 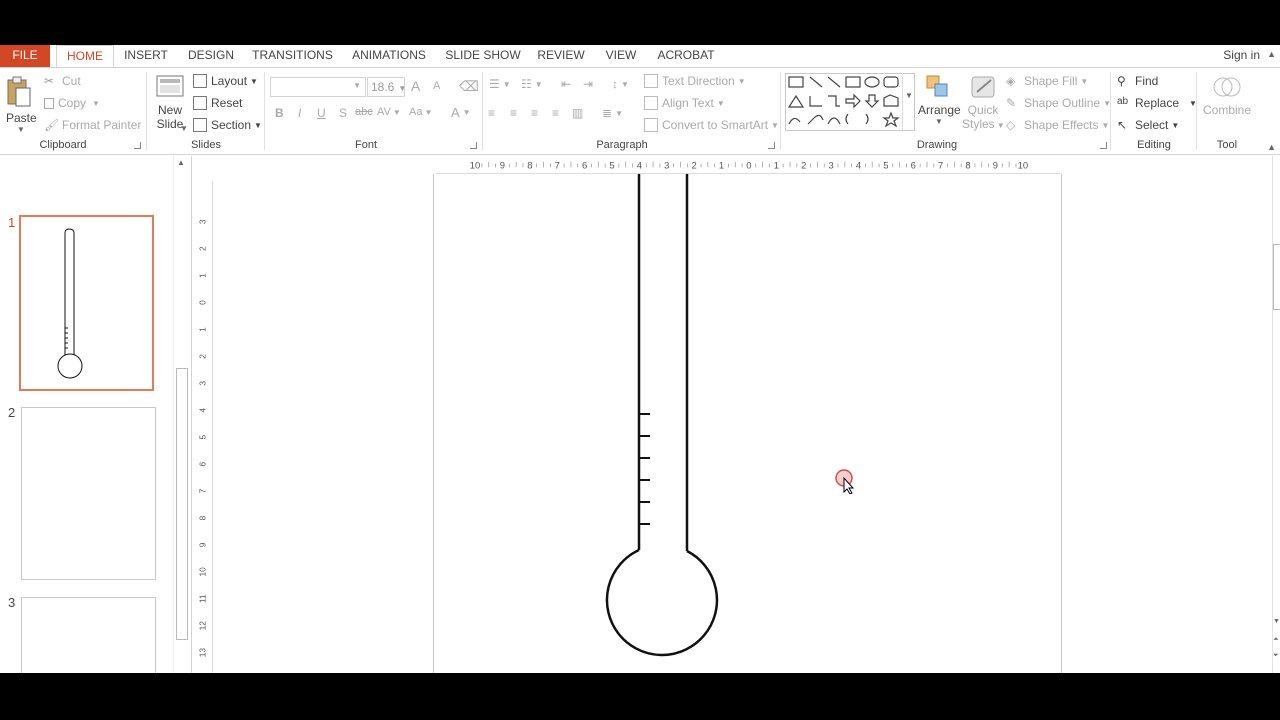 I want to click on editor-scrollbar: ▼ ⏶ ⏷, so click(x=1276, y=414).